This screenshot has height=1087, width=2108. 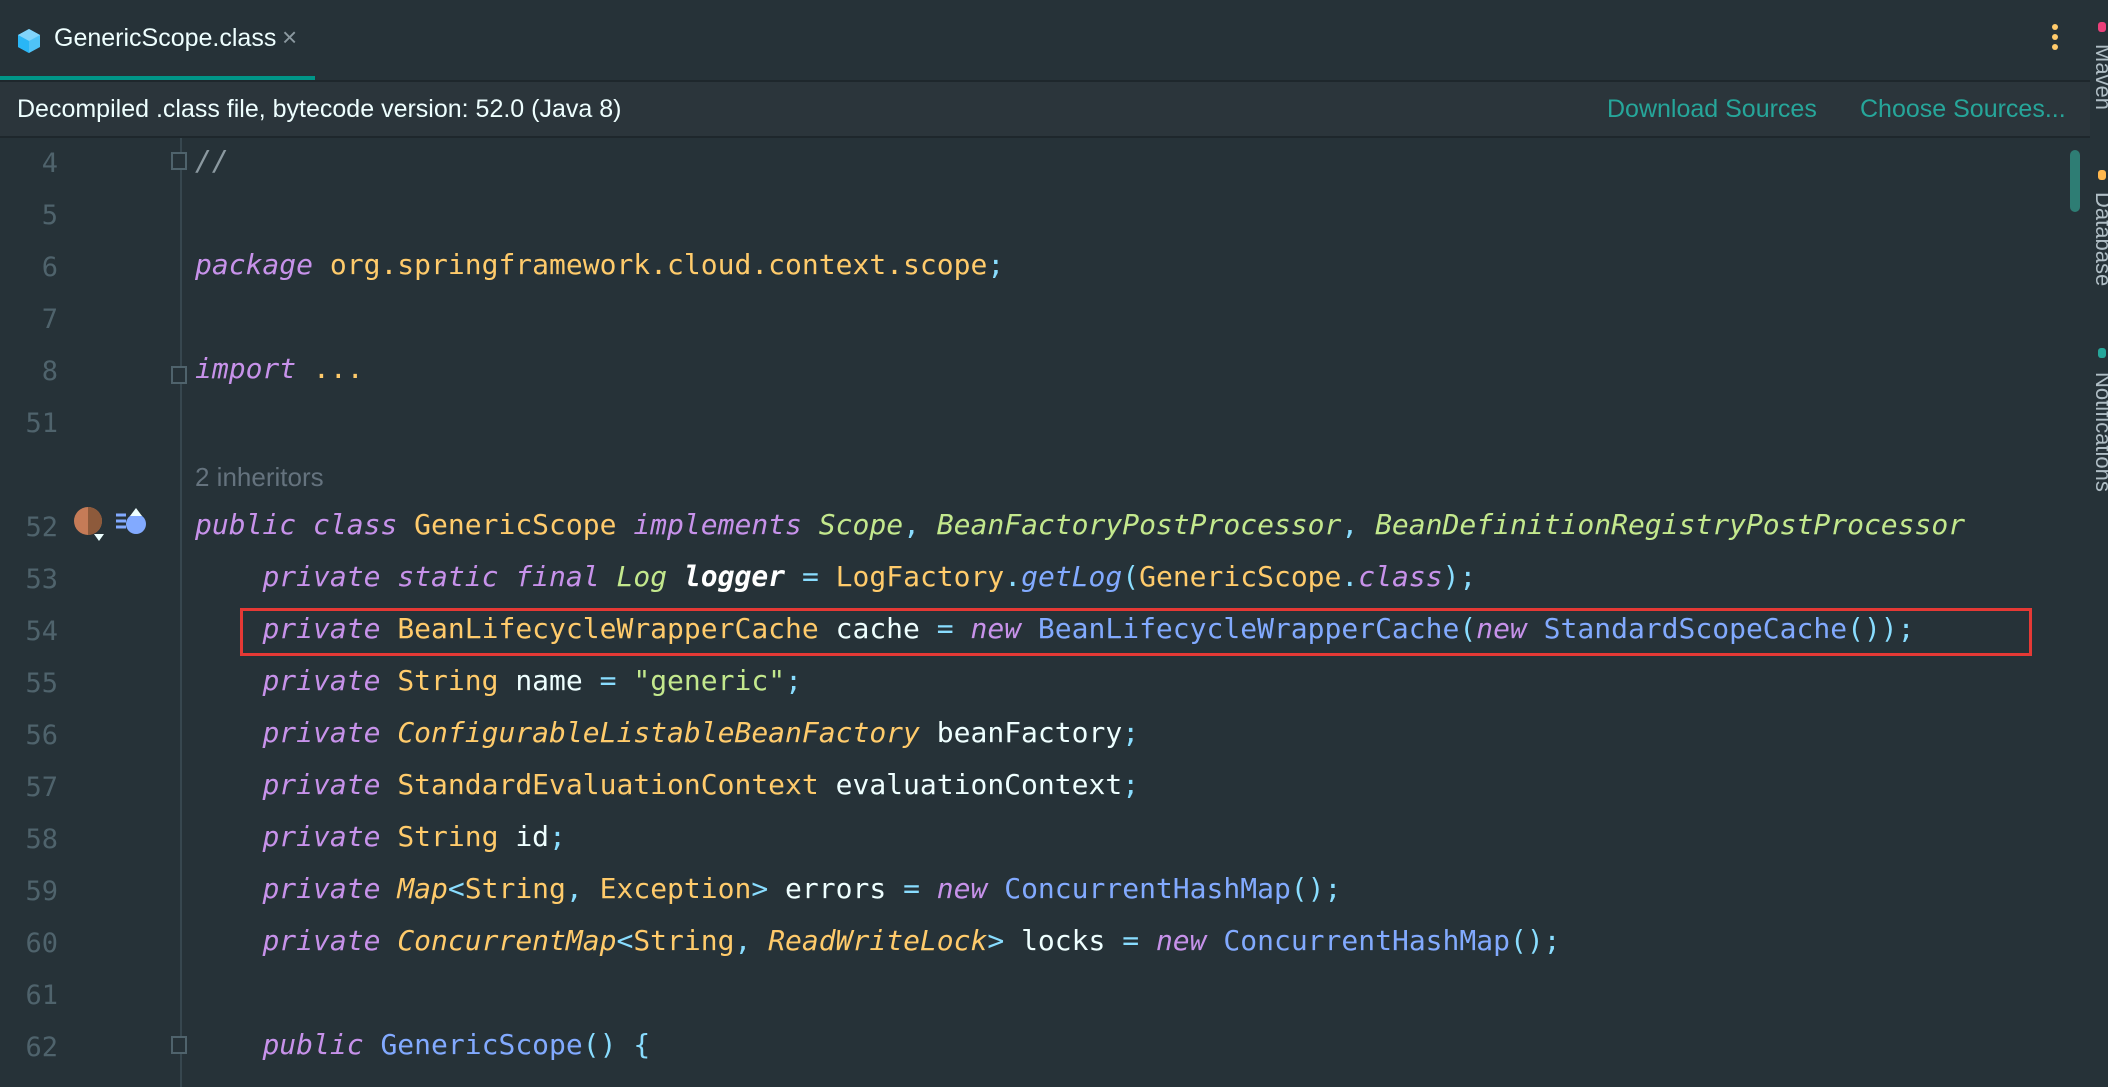 What do you see at coordinates (616, 1044) in the screenshot?
I see `code-token: () {` at bounding box center [616, 1044].